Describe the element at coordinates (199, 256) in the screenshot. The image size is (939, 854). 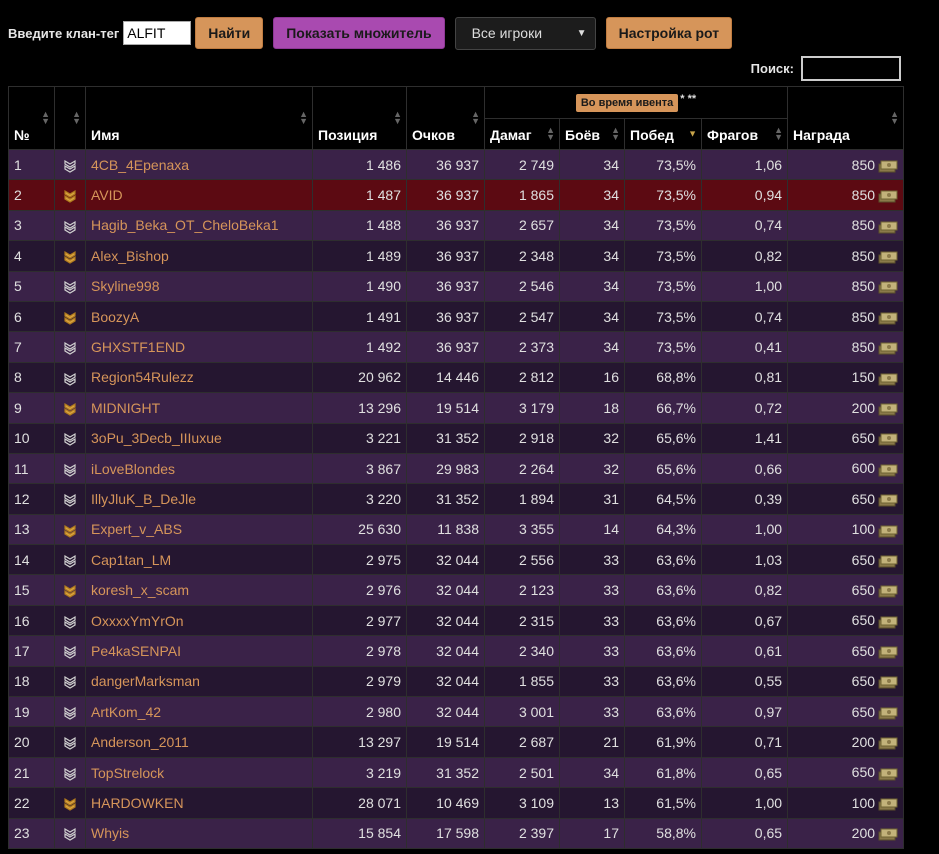
I see `player-name: Alex_Bishop` at that location.